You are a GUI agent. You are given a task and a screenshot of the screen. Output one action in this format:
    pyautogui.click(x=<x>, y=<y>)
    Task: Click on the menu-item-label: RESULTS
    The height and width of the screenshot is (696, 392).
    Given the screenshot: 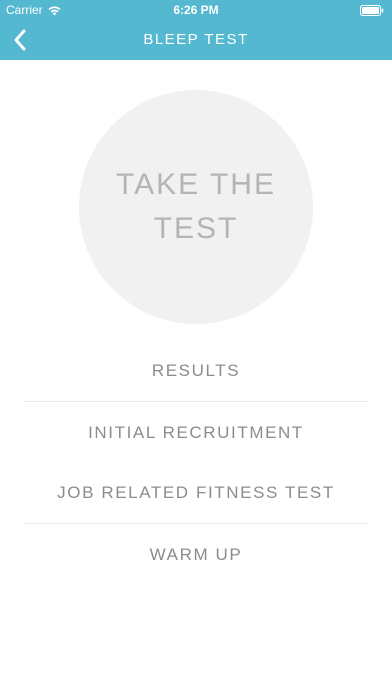 What is the action you would take?
    pyautogui.click(x=196, y=370)
    